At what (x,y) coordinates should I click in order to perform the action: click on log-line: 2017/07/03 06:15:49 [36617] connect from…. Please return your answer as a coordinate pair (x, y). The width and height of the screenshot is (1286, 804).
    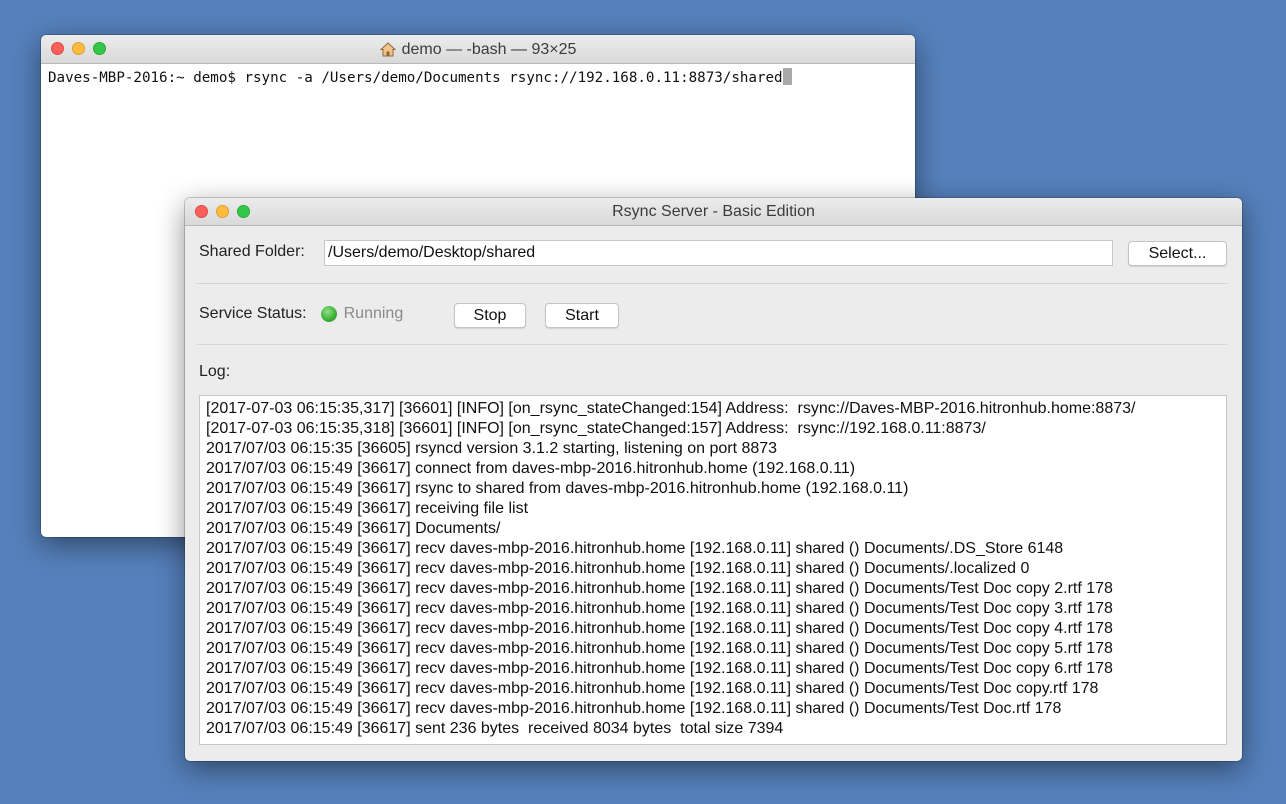
    Looking at the image, I should click on (531, 468).